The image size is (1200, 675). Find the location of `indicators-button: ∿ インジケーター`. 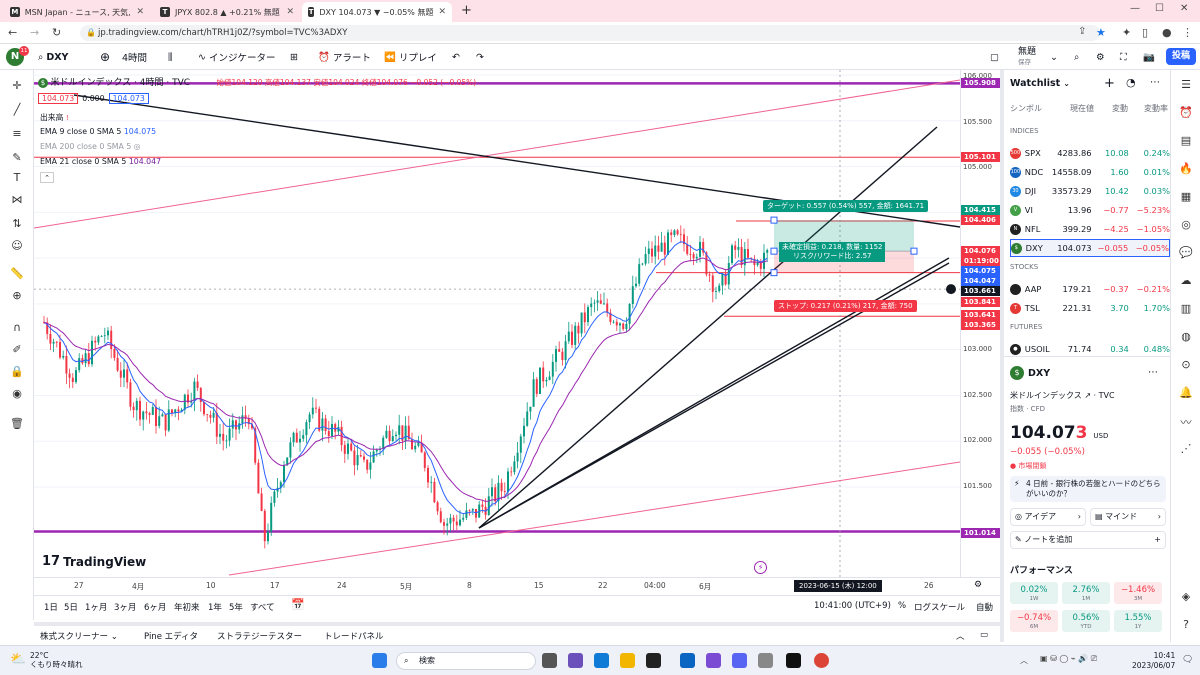

indicators-button: ∿ インジケーター is located at coordinates (236, 57).